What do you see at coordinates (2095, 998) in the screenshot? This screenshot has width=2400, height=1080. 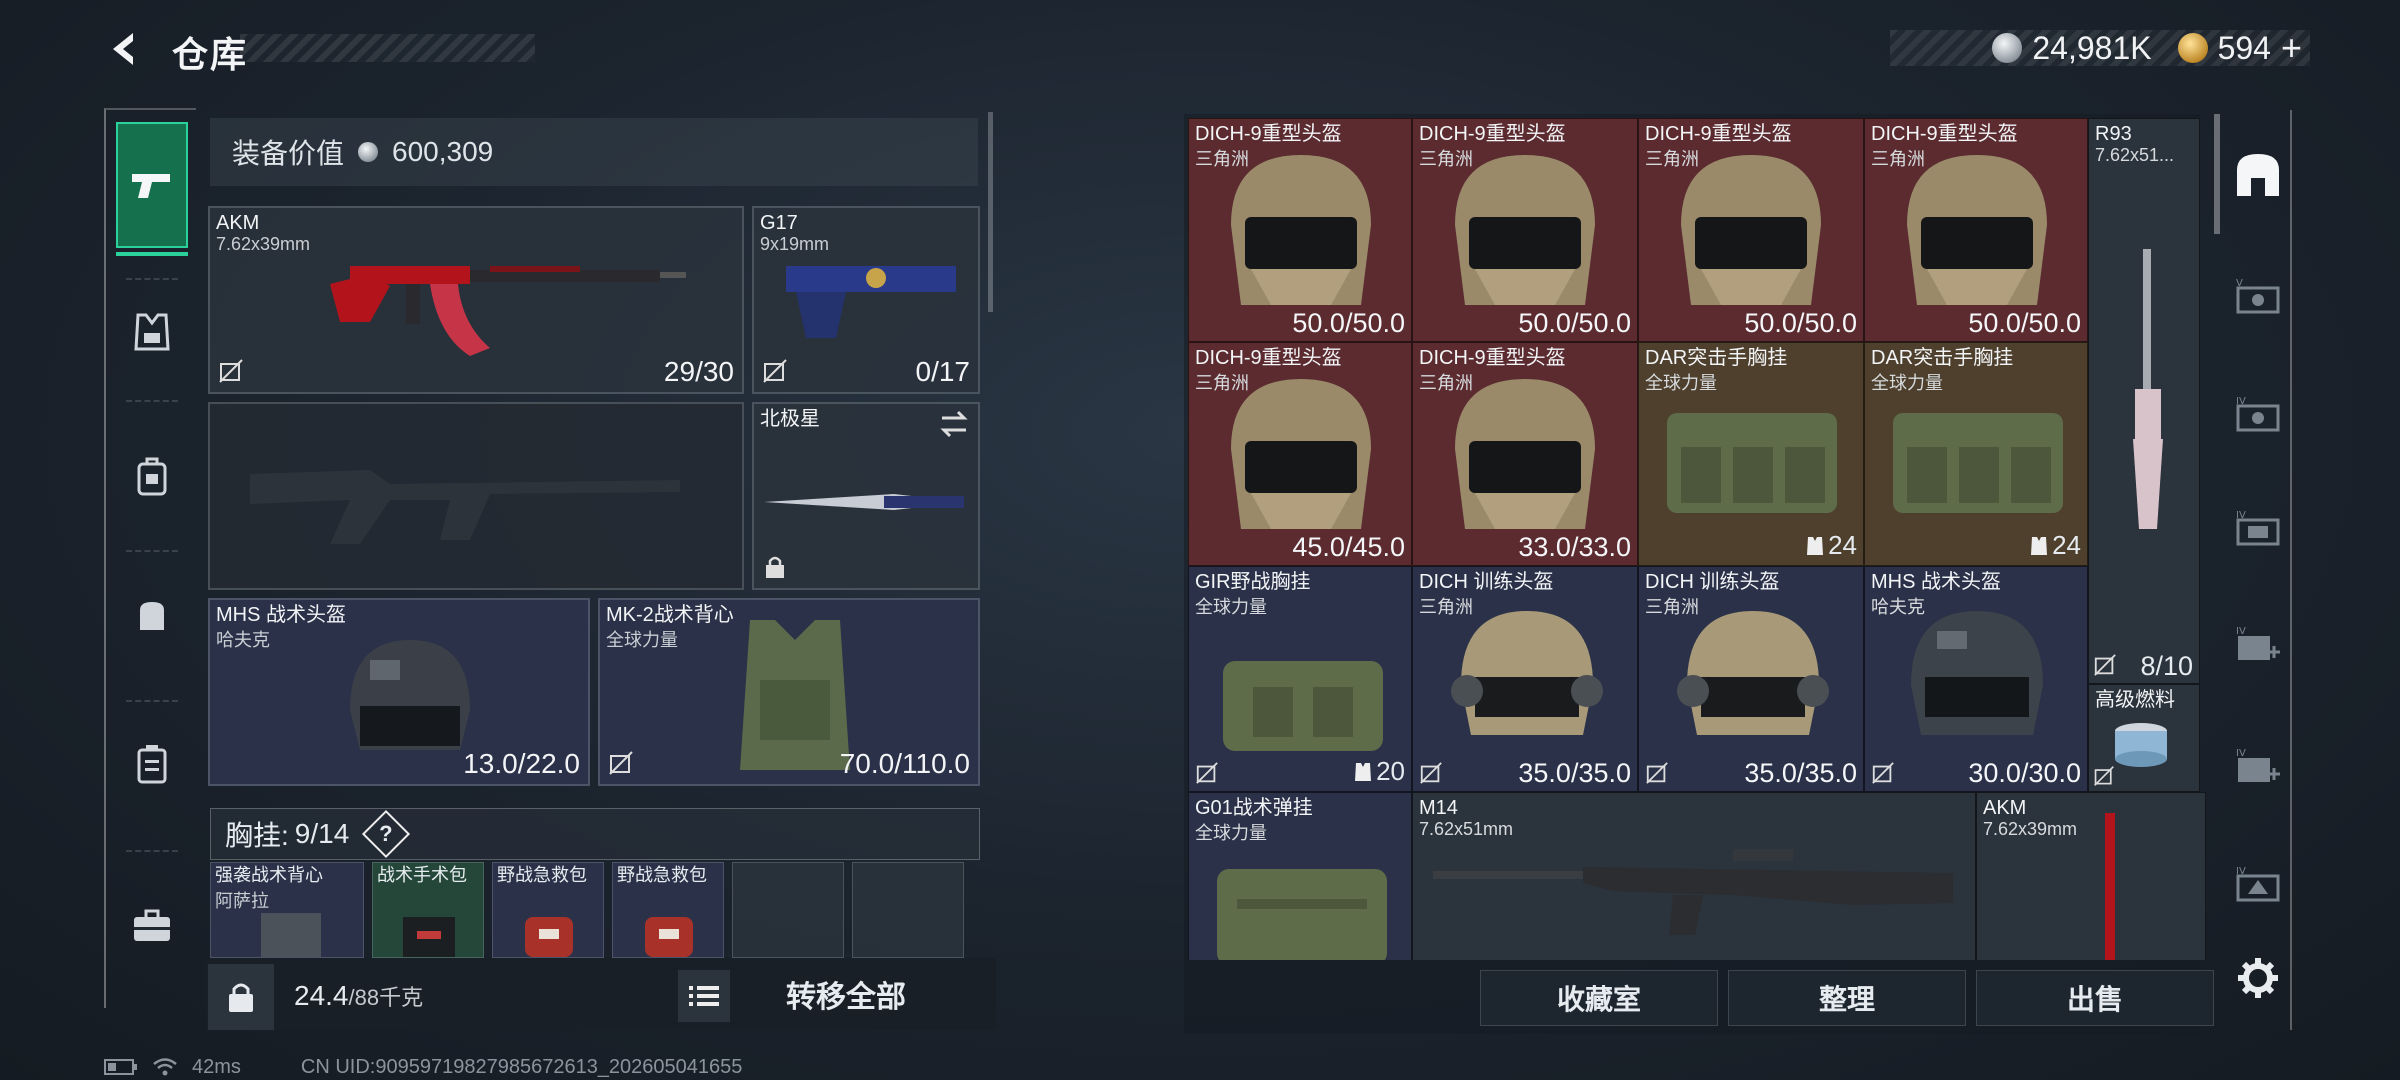 I see `sell-button: 出售` at bounding box center [2095, 998].